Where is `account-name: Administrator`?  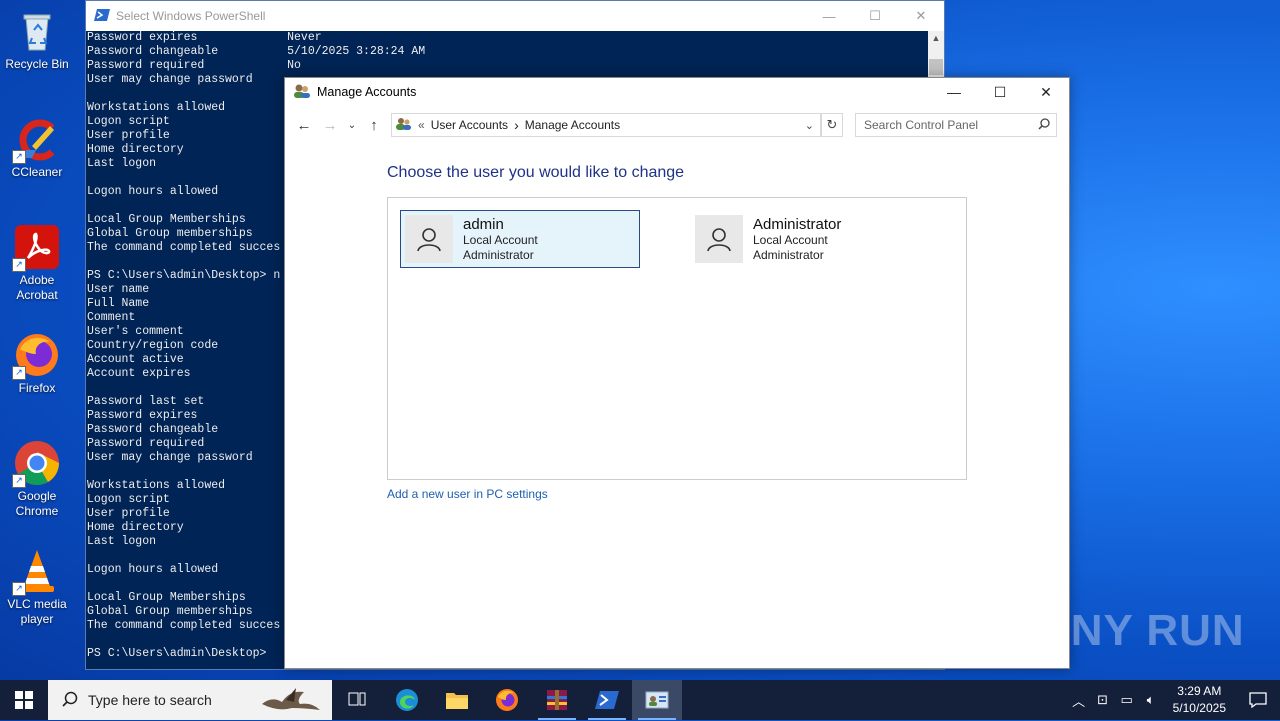 account-name: Administrator is located at coordinates (797, 224).